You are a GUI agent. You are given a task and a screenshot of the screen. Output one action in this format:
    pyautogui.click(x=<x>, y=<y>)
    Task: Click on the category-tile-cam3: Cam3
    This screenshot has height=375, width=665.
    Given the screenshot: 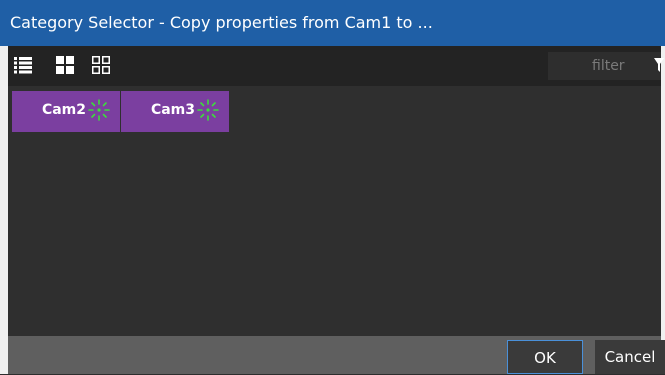 What is the action you would take?
    pyautogui.click(x=175, y=111)
    